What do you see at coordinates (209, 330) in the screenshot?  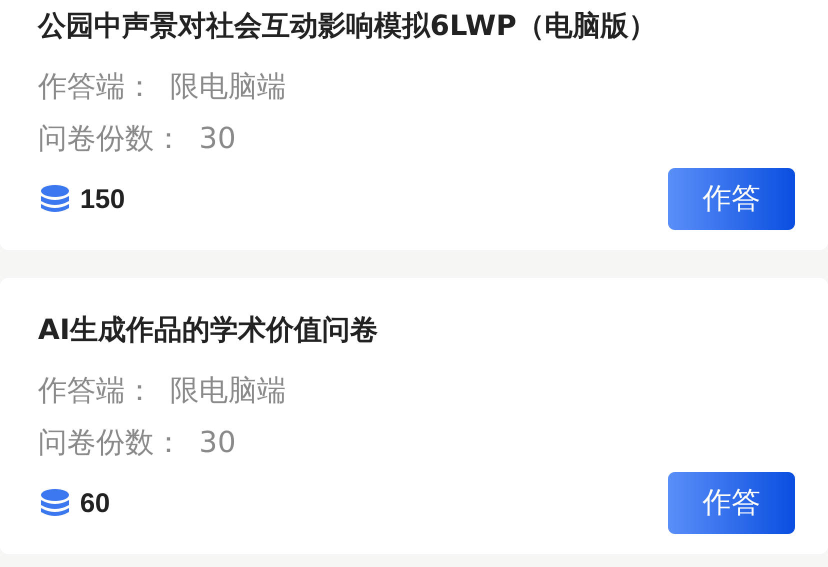 I see `survey-title: AI生成作品的学术价值问卷` at bounding box center [209, 330].